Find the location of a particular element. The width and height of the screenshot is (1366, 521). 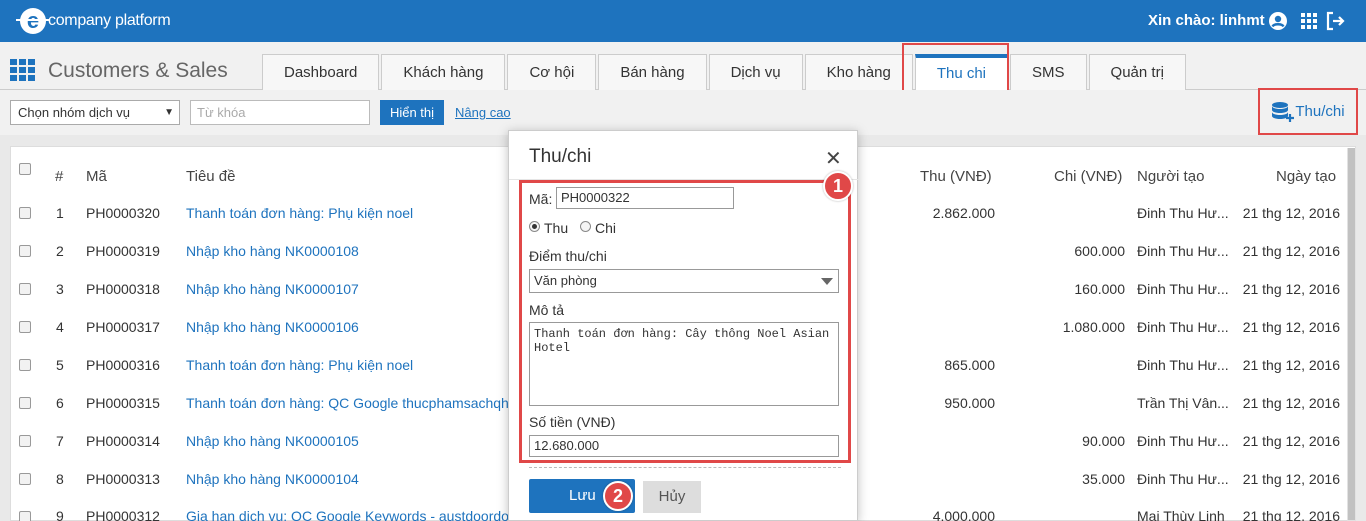

row-expense: 160.000 is located at coordinates (1099, 289).